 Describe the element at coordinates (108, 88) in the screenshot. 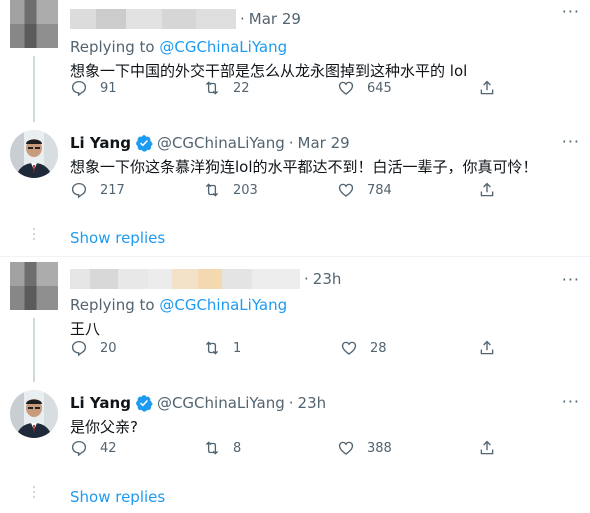

I see `reply-count: 91` at that location.